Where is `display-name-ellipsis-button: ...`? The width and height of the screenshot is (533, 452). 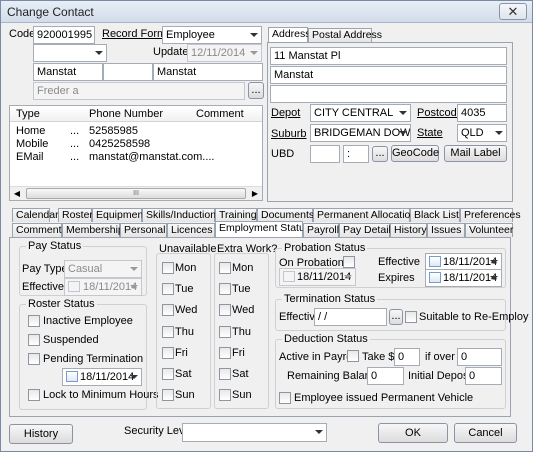
display-name-ellipsis-button: ... is located at coordinates (256, 90).